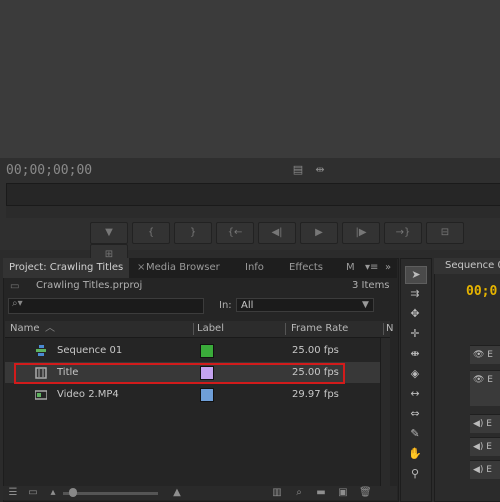 Image resolution: width=500 pixels, height=502 pixels. I want to click on marker-icon: ⇹, so click(320, 170).